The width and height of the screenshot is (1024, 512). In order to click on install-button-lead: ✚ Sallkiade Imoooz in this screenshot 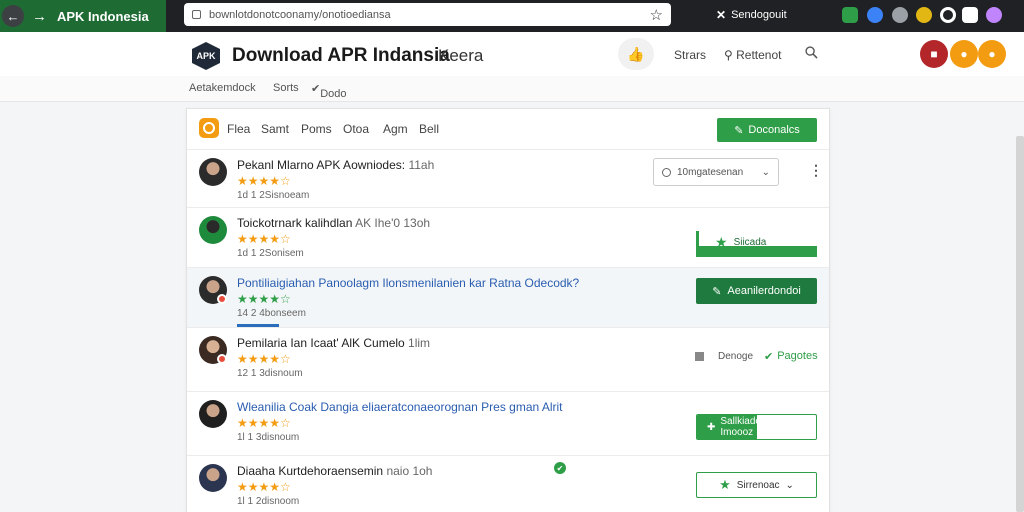, I will do `click(729, 427)`.